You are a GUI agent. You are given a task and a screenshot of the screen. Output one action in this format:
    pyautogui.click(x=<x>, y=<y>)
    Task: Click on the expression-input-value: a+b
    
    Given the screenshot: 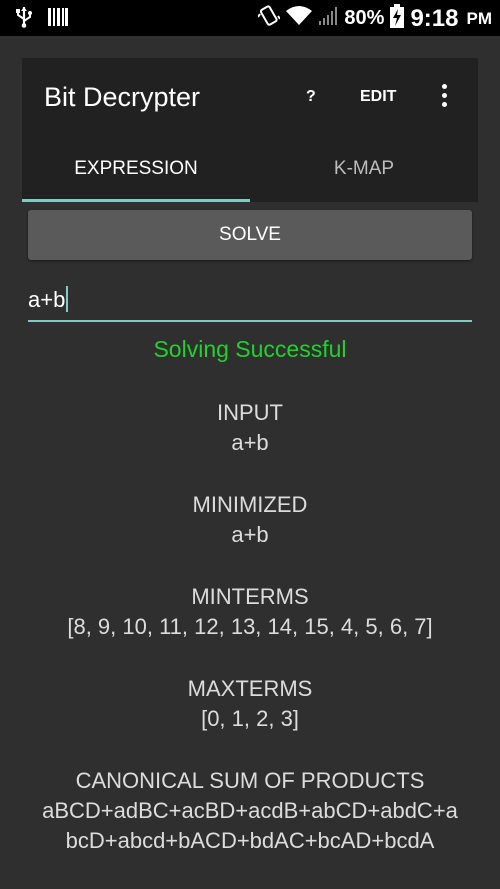 What is the action you would take?
    pyautogui.click(x=48, y=299)
    